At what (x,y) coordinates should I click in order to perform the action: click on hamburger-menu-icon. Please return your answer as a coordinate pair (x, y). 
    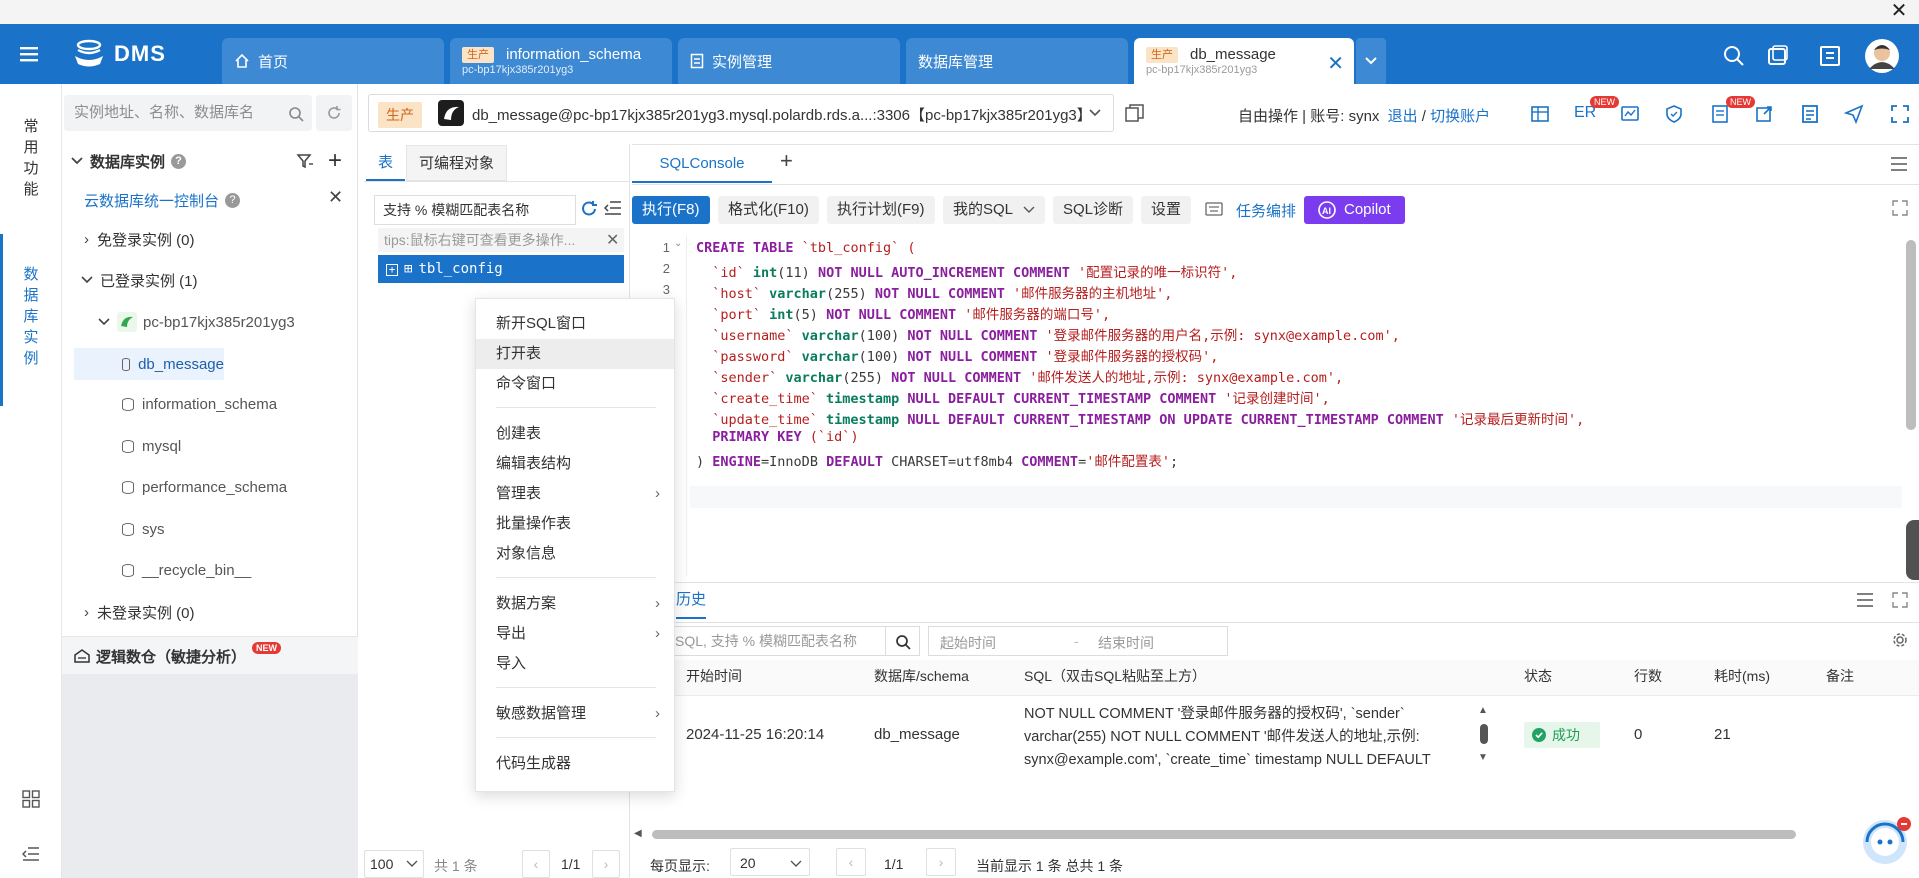
    Looking at the image, I should click on (30, 54).